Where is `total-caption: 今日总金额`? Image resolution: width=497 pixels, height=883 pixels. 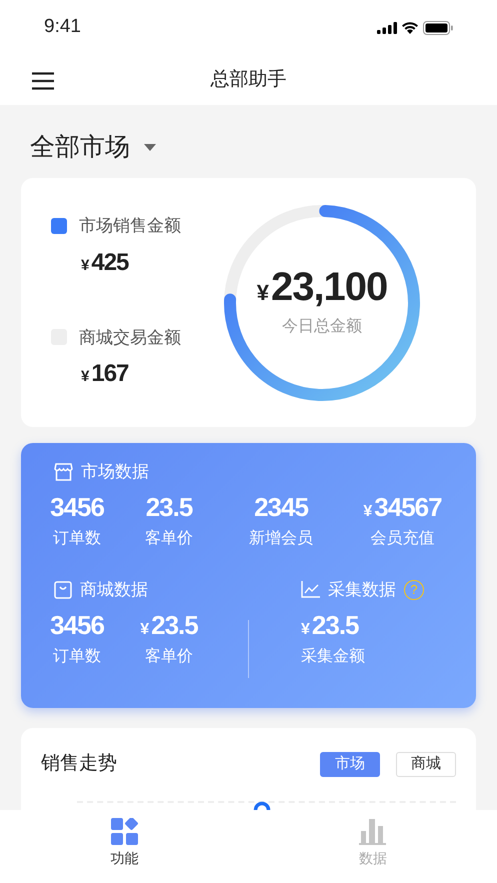
total-caption: 今日总金额 is located at coordinates (322, 326).